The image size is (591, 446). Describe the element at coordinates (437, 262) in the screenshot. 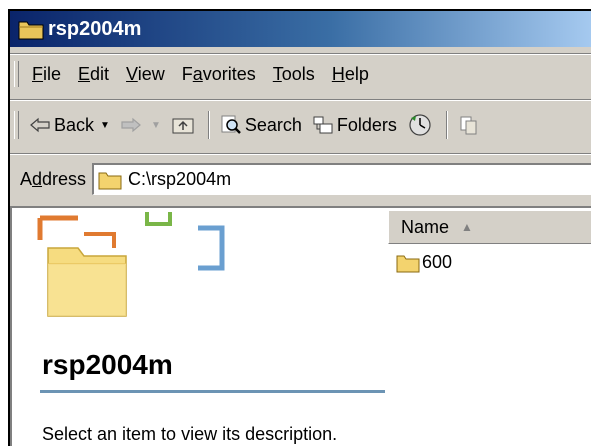

I see `list-item-label: 600` at that location.